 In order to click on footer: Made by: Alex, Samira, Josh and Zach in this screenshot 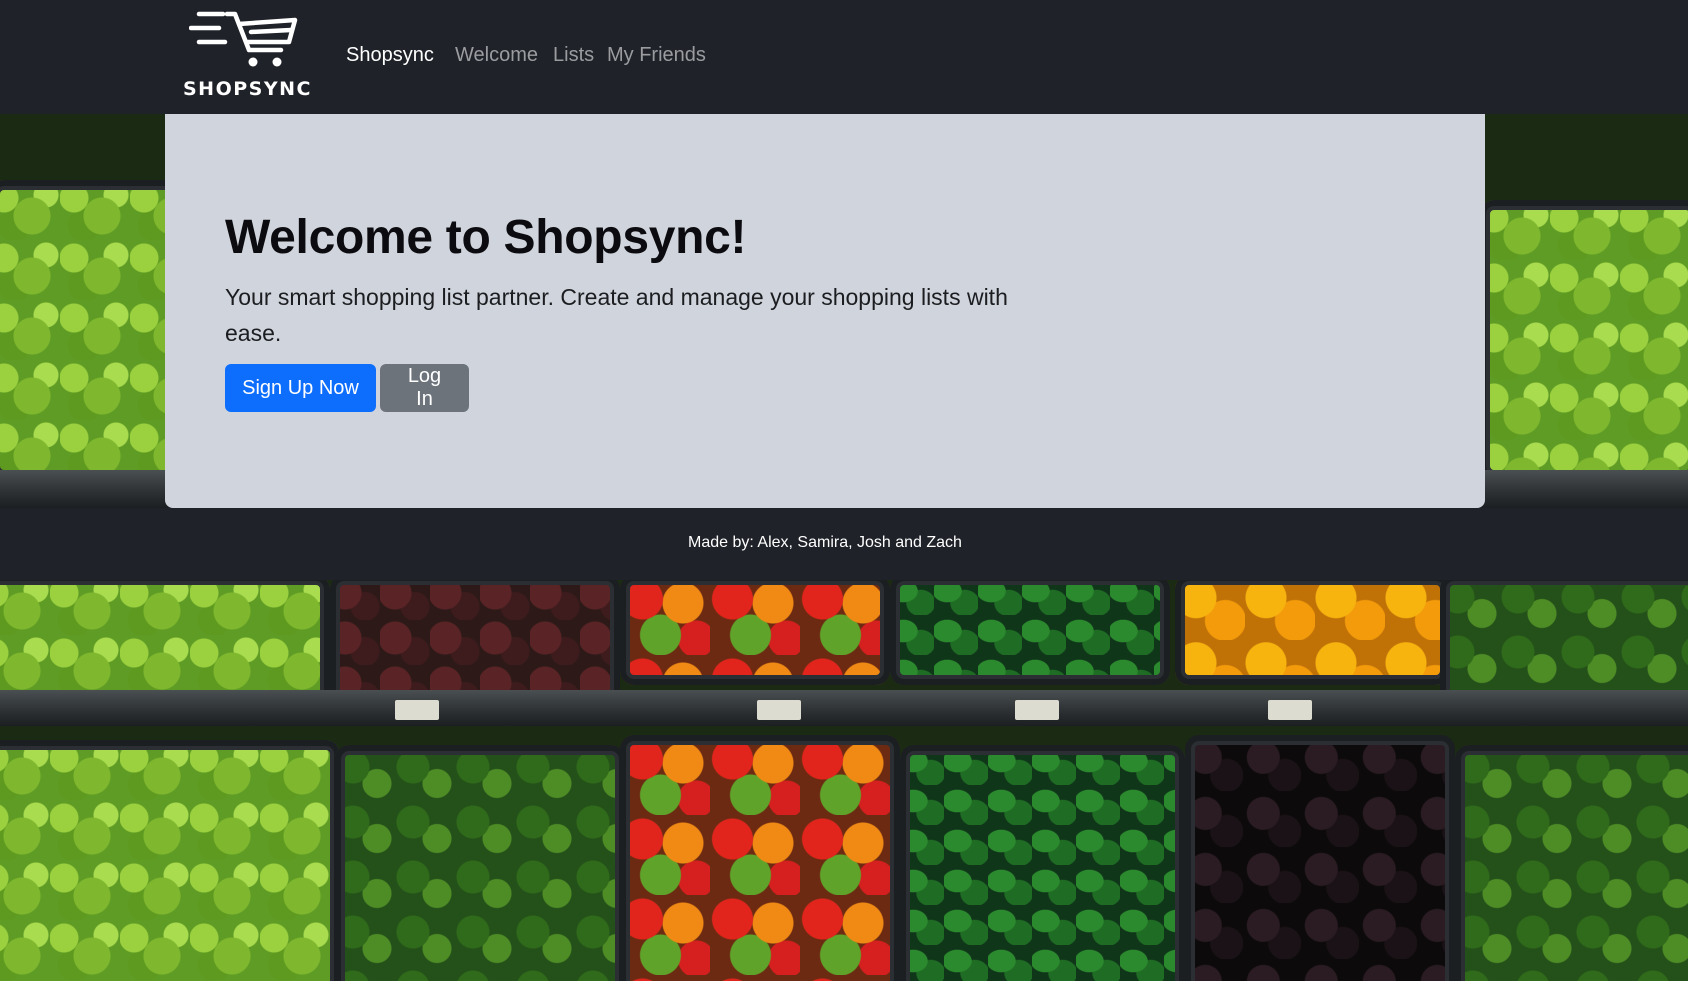, I will do `click(844, 544)`.